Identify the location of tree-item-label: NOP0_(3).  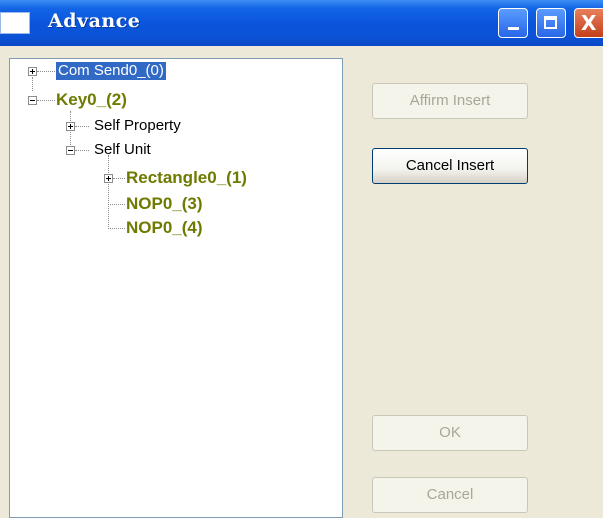
(164, 203).